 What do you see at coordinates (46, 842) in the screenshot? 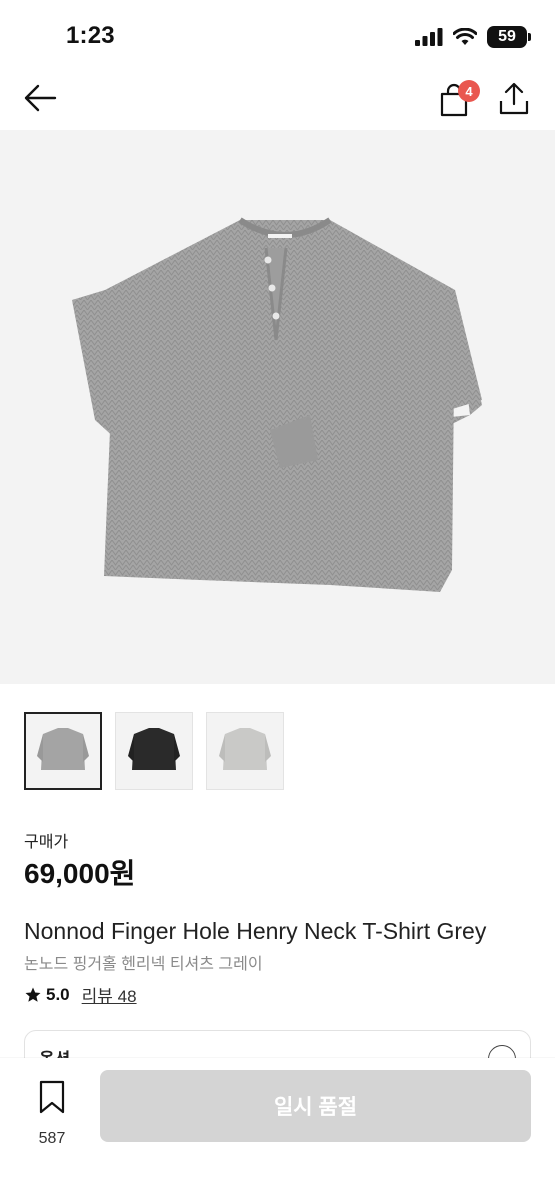
I see `price-label: 구매가` at bounding box center [46, 842].